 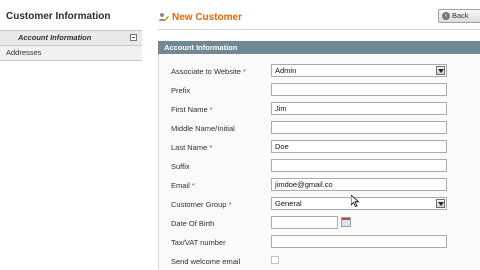 I want to click on date-of-birth-input, so click(x=304, y=222).